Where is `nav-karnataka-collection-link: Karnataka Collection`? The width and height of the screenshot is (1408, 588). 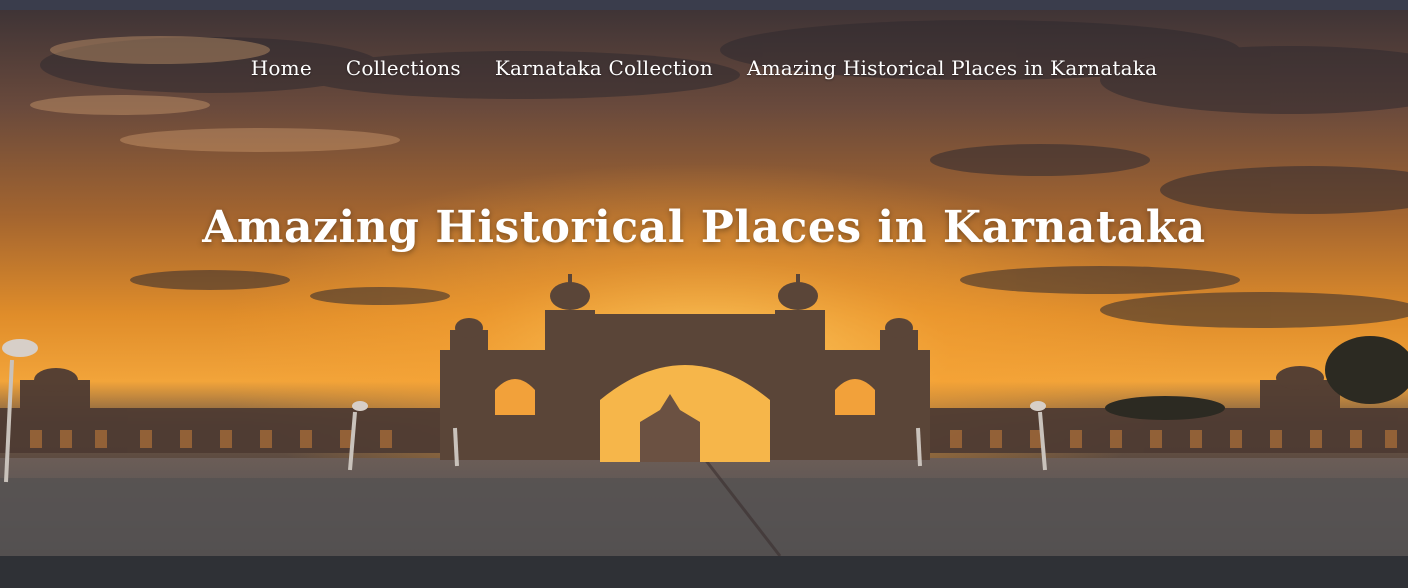
nav-karnataka-collection-link: Karnataka Collection is located at coordinates (604, 71).